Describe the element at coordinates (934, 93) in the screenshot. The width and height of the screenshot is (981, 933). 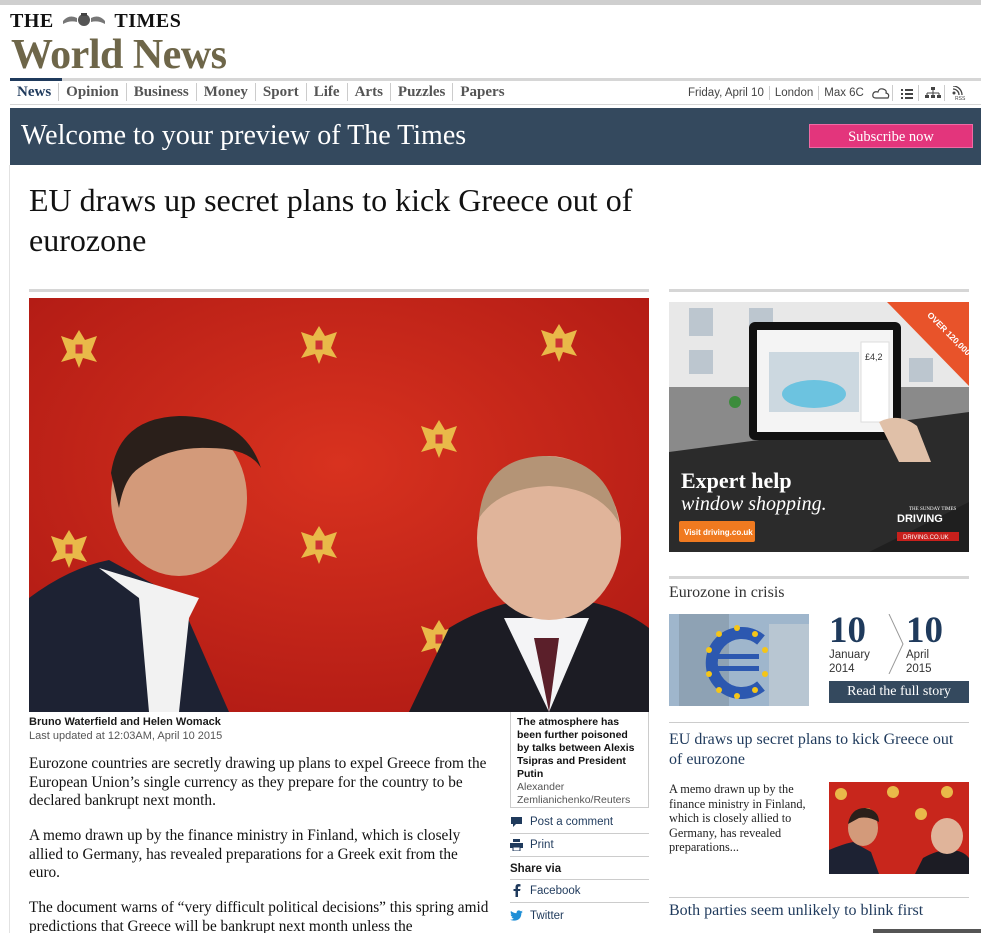
I see `sitemap-icon` at that location.